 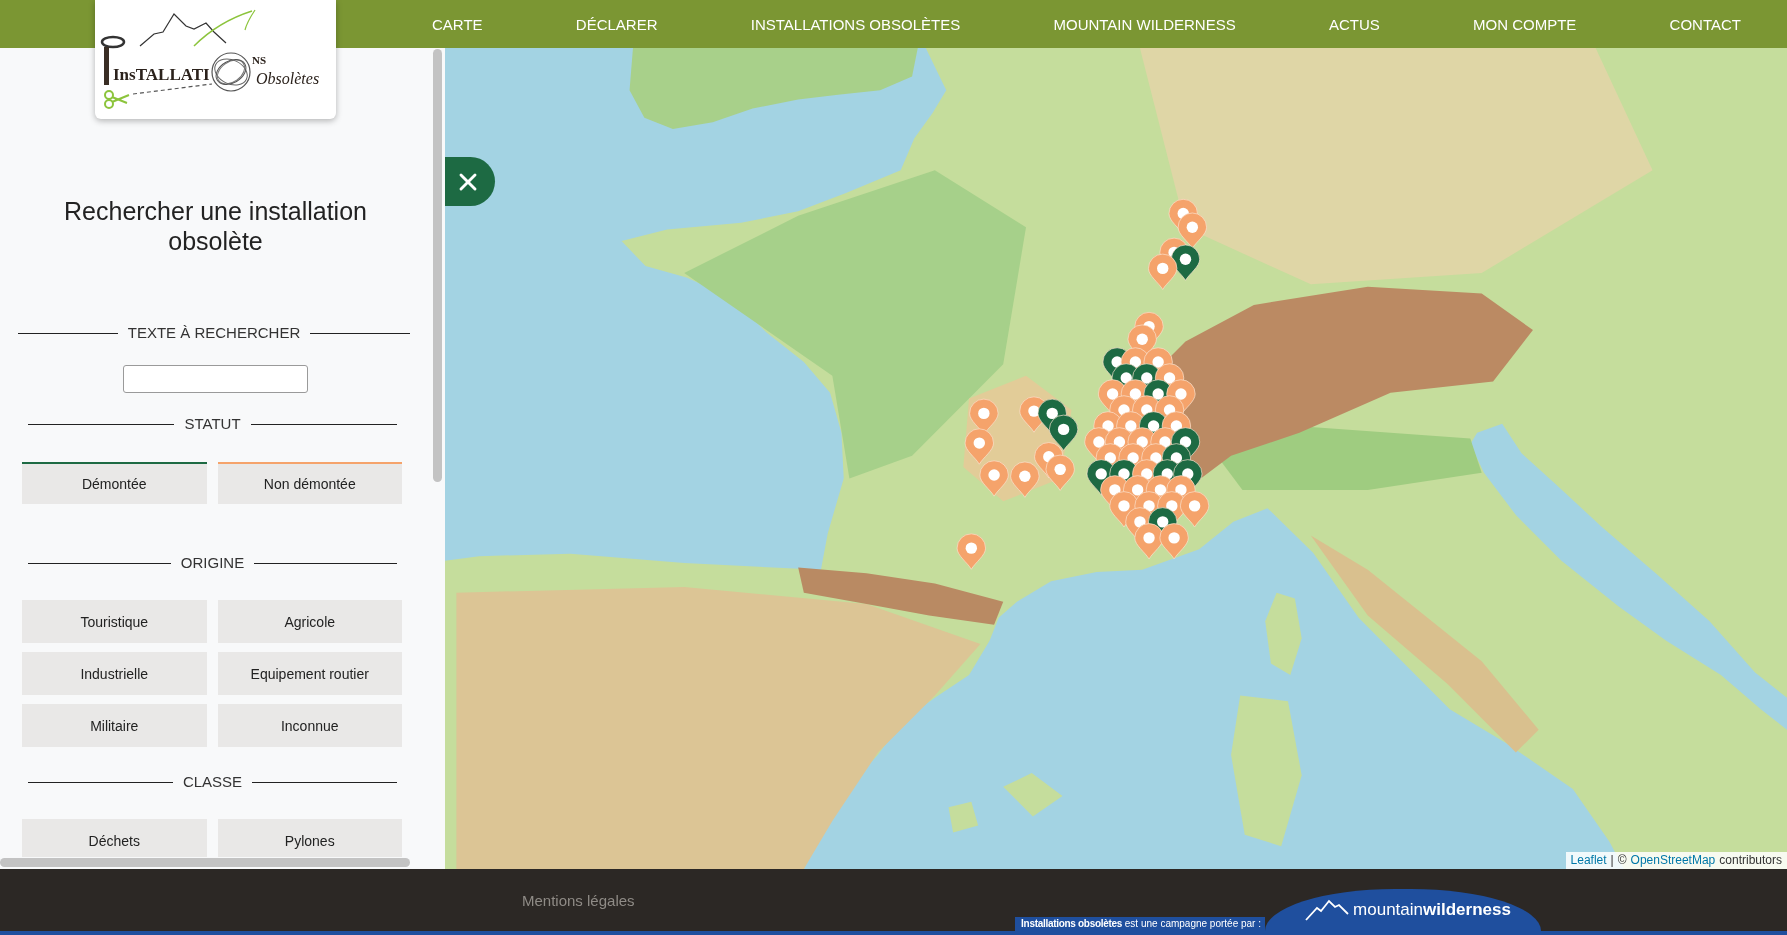 What do you see at coordinates (212, 563) in the screenshot?
I see `section-heading: ORIGINE` at bounding box center [212, 563].